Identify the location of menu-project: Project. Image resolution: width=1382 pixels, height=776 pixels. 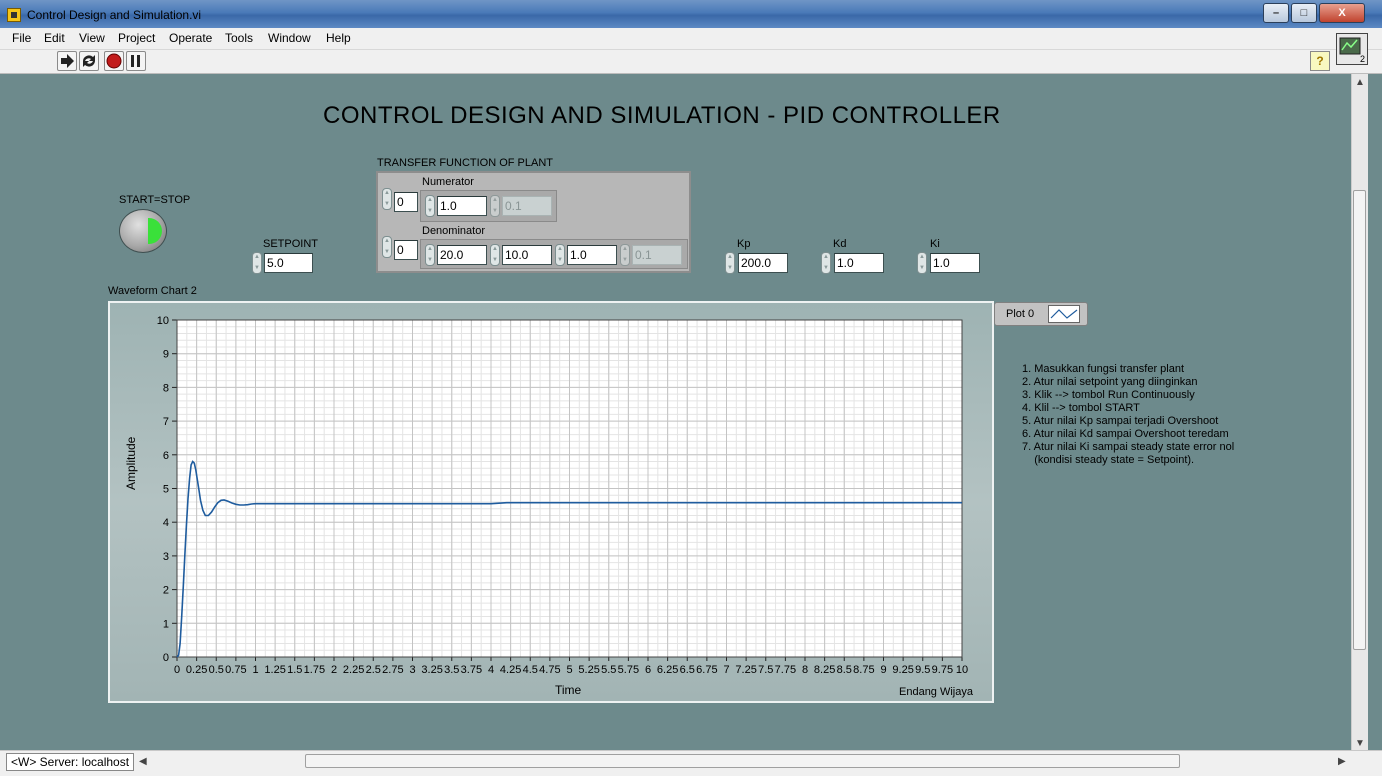
(136, 38).